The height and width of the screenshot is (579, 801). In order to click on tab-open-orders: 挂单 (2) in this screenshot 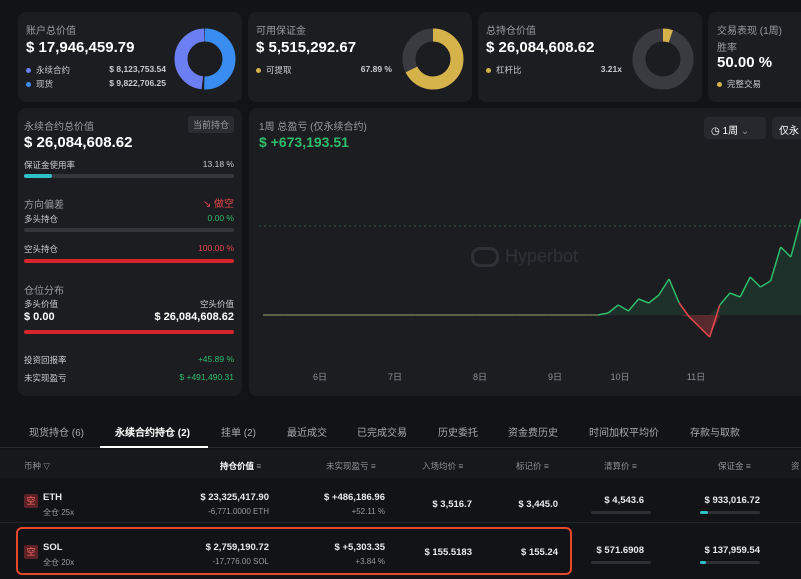, I will do `click(238, 431)`.